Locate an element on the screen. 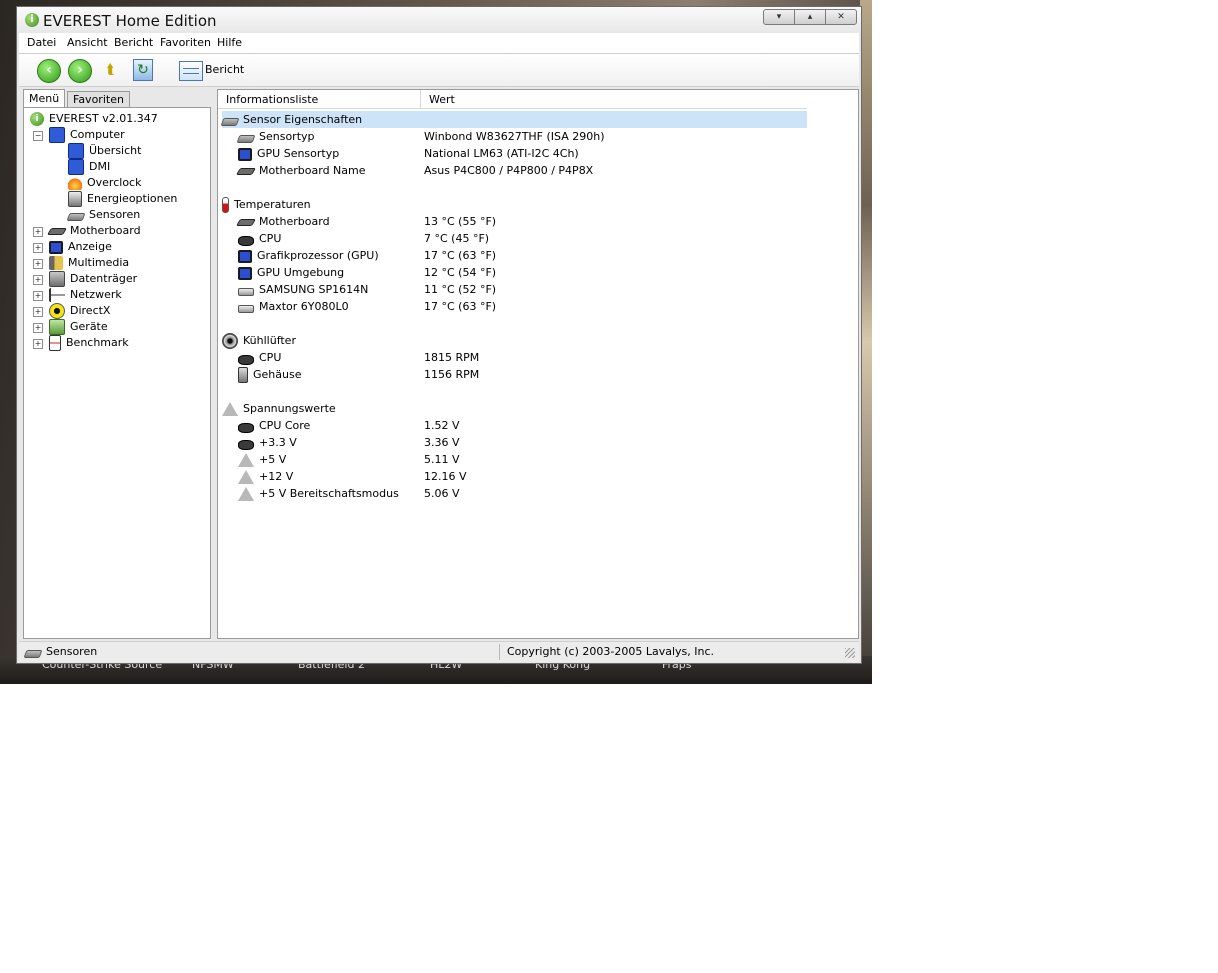 The width and height of the screenshot is (1218, 973). menu-bericht: Bericht is located at coordinates (133, 42).